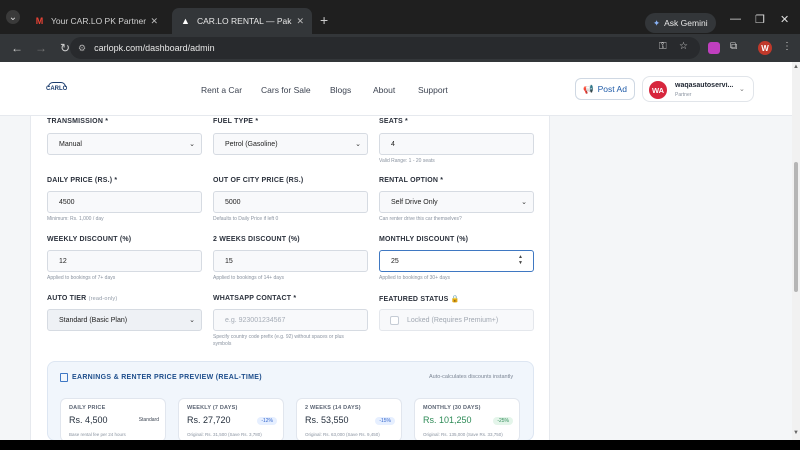 This screenshot has height=450, width=800. Describe the element at coordinates (82, 298) in the screenshot. I see `auto-tier-label: AUTO TIER (read-only)` at that location.